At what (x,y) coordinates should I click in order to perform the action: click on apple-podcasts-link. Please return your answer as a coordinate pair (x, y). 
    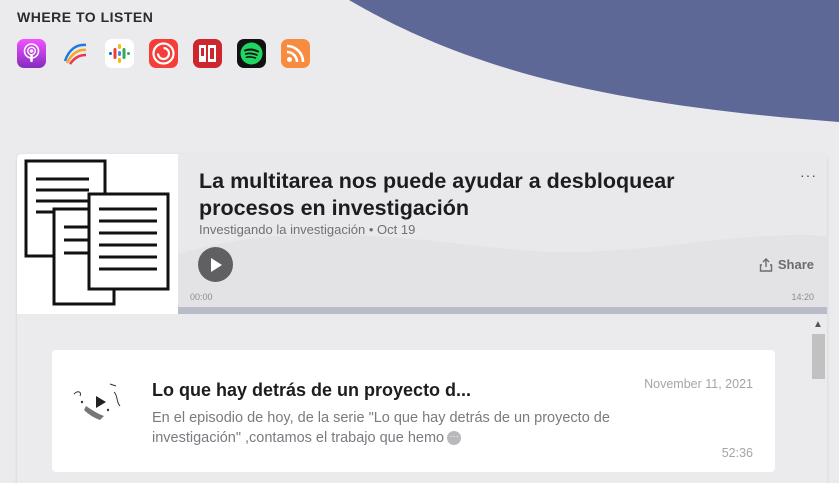
    Looking at the image, I should click on (31, 53).